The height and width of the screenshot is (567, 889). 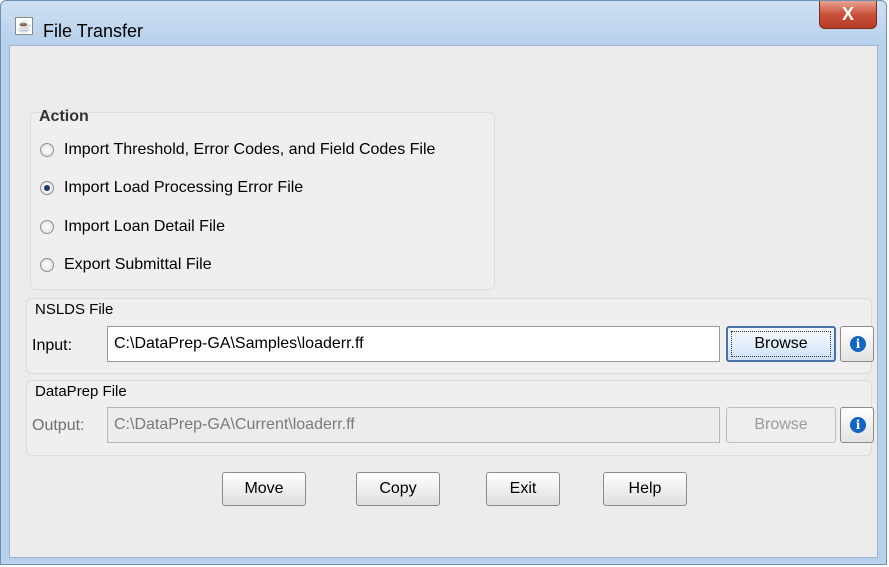 I want to click on input-label: Input:, so click(x=52, y=345).